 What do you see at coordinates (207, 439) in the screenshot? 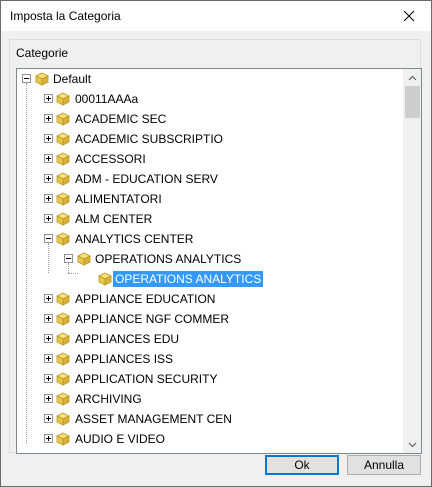
I see `tree-item: AUDIO E VIDEO` at bounding box center [207, 439].